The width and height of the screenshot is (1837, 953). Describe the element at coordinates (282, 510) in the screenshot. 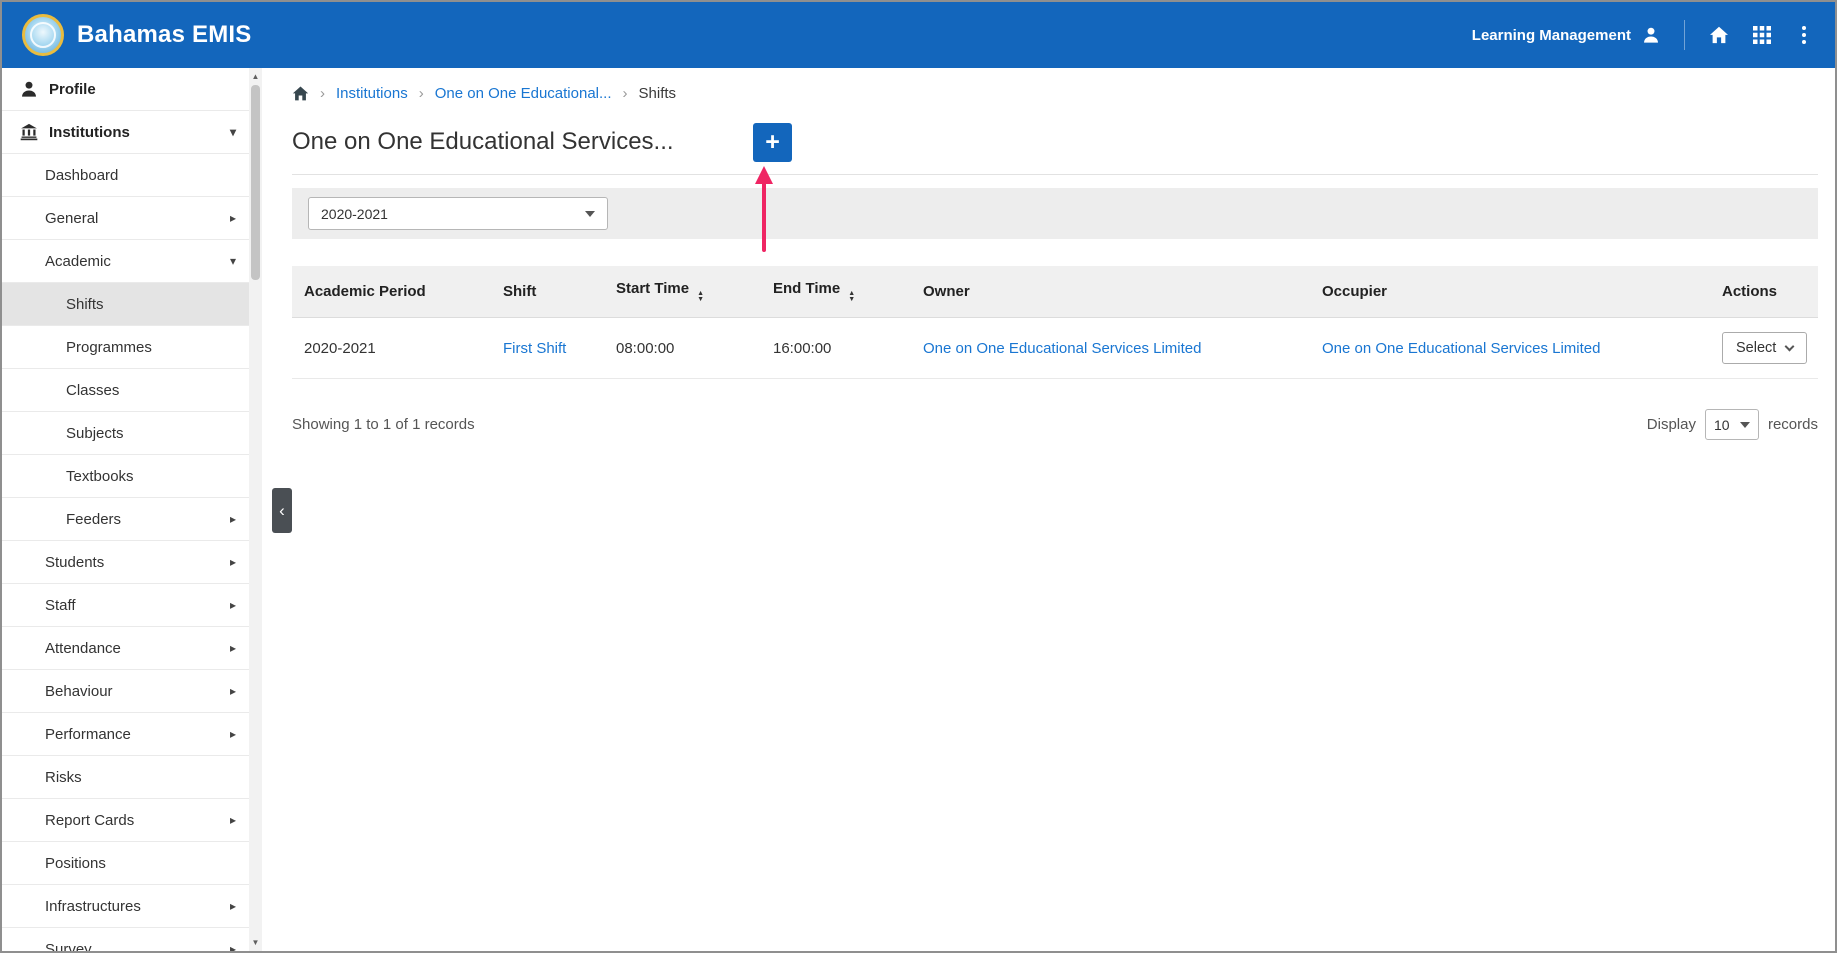

I see `sidebar-collapse-toggle: ‹` at that location.